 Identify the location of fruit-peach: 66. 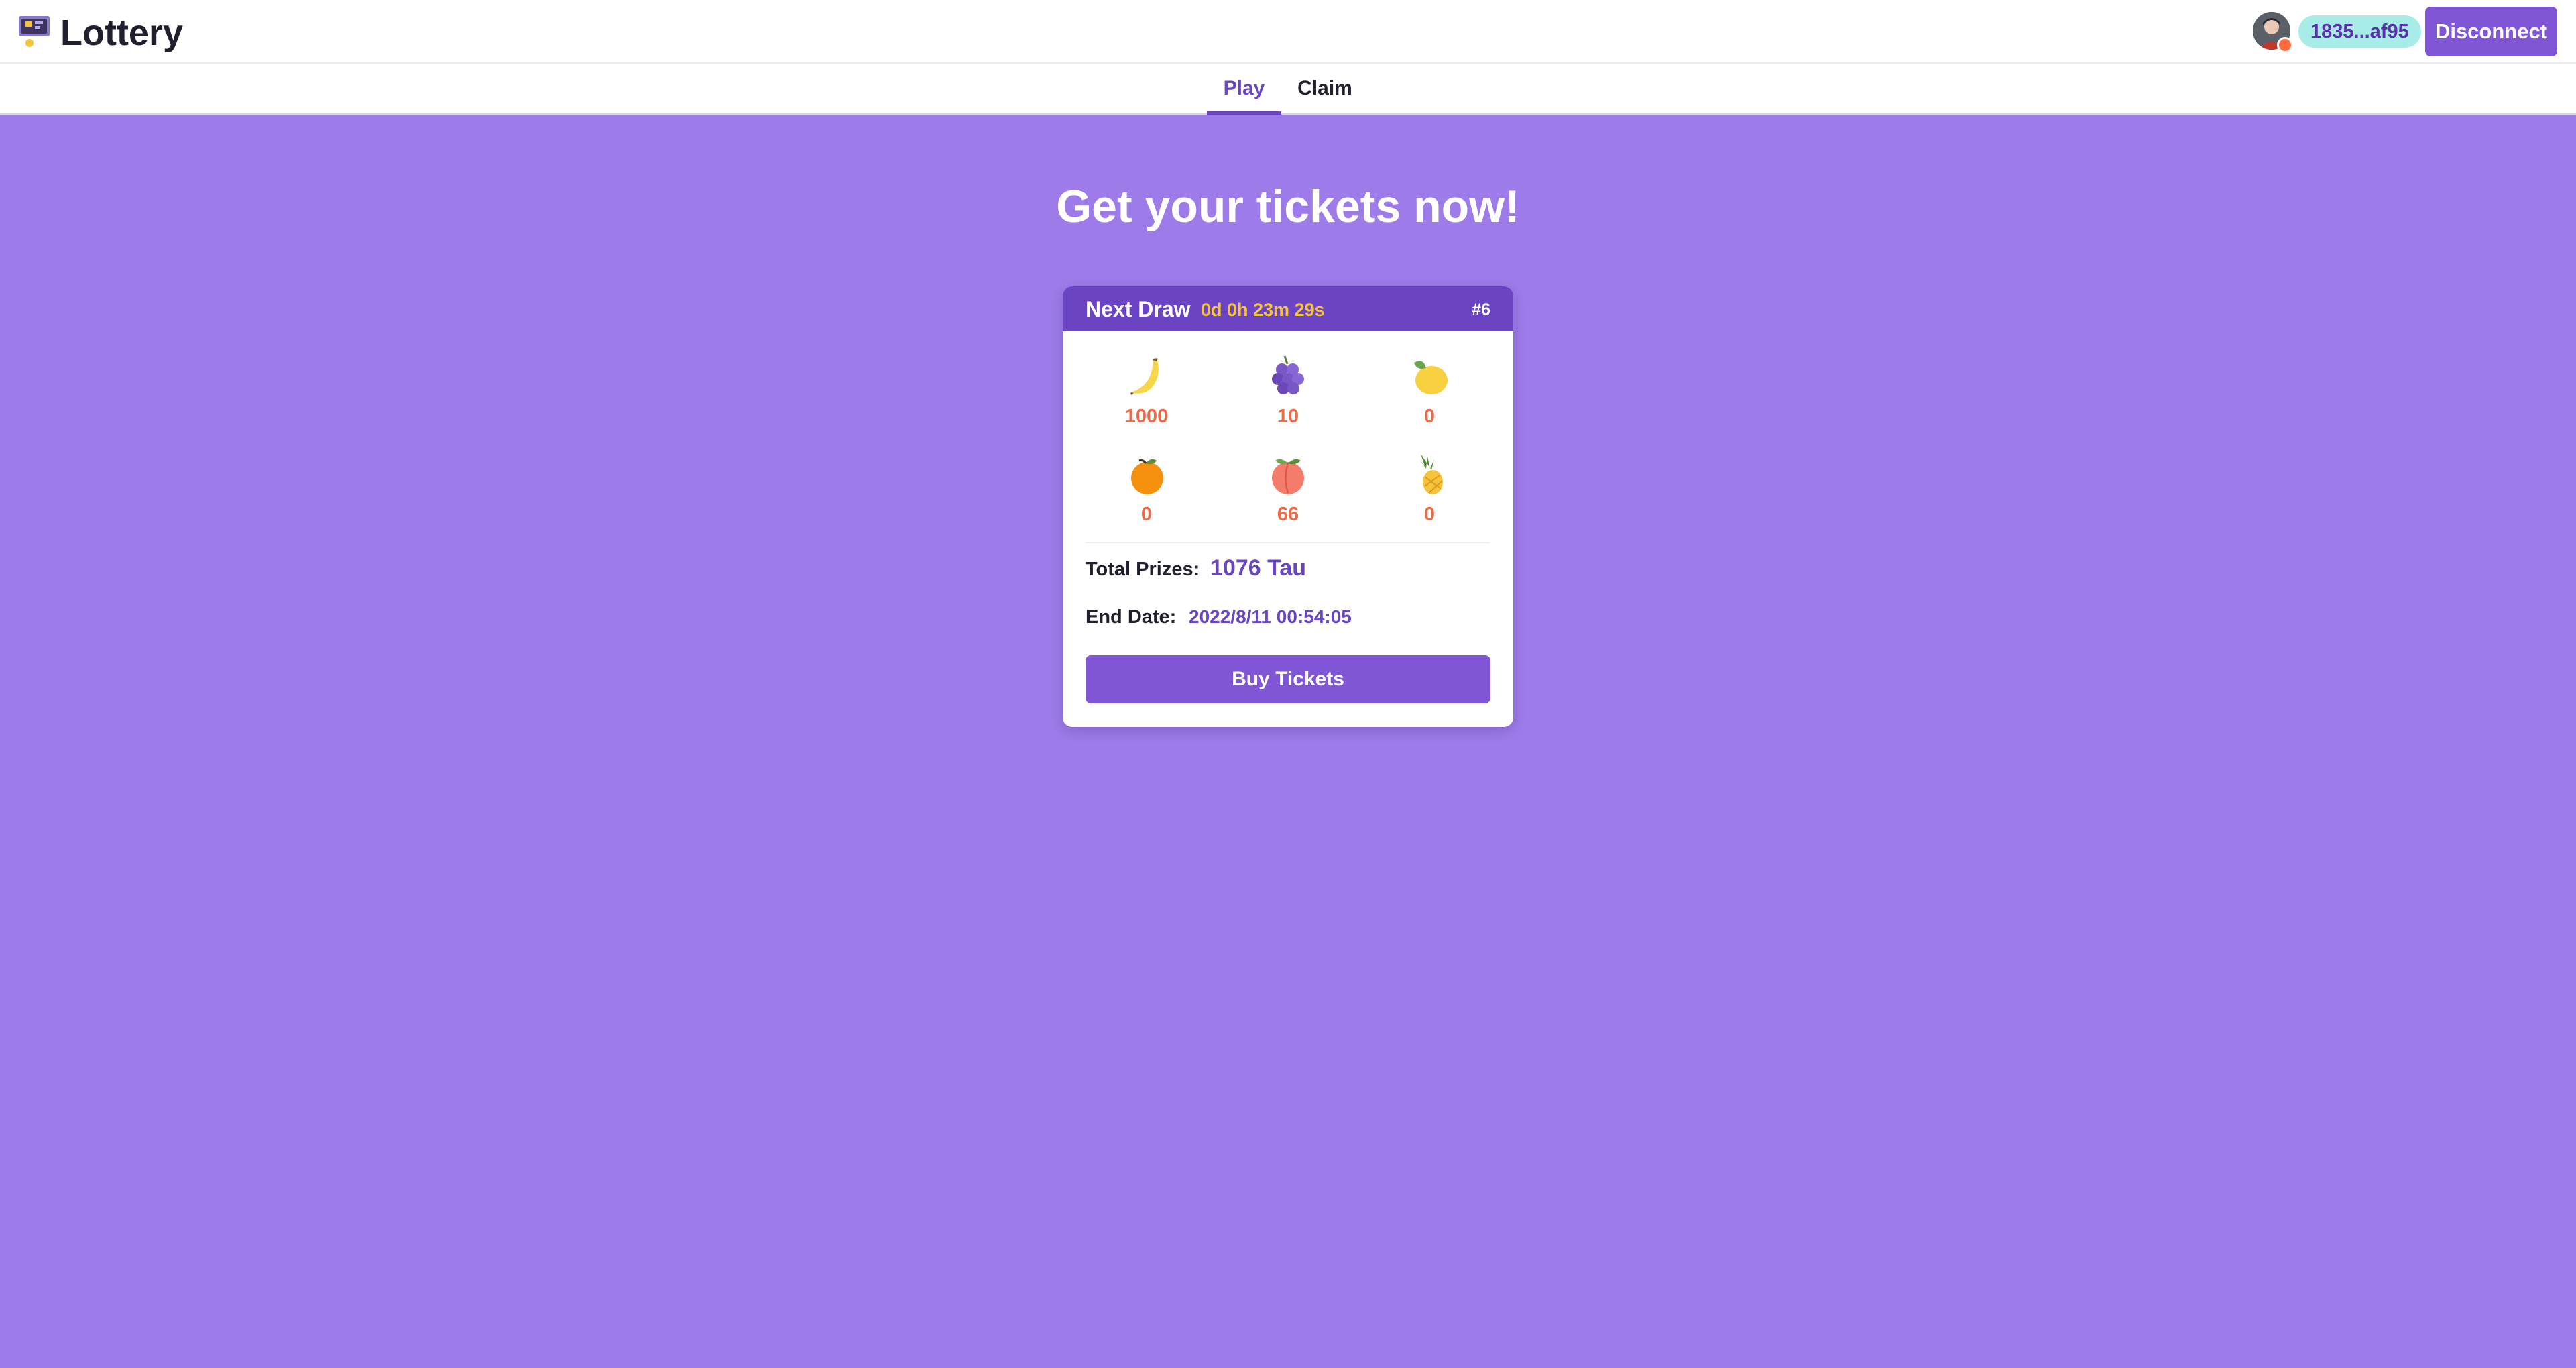
(1288, 488).